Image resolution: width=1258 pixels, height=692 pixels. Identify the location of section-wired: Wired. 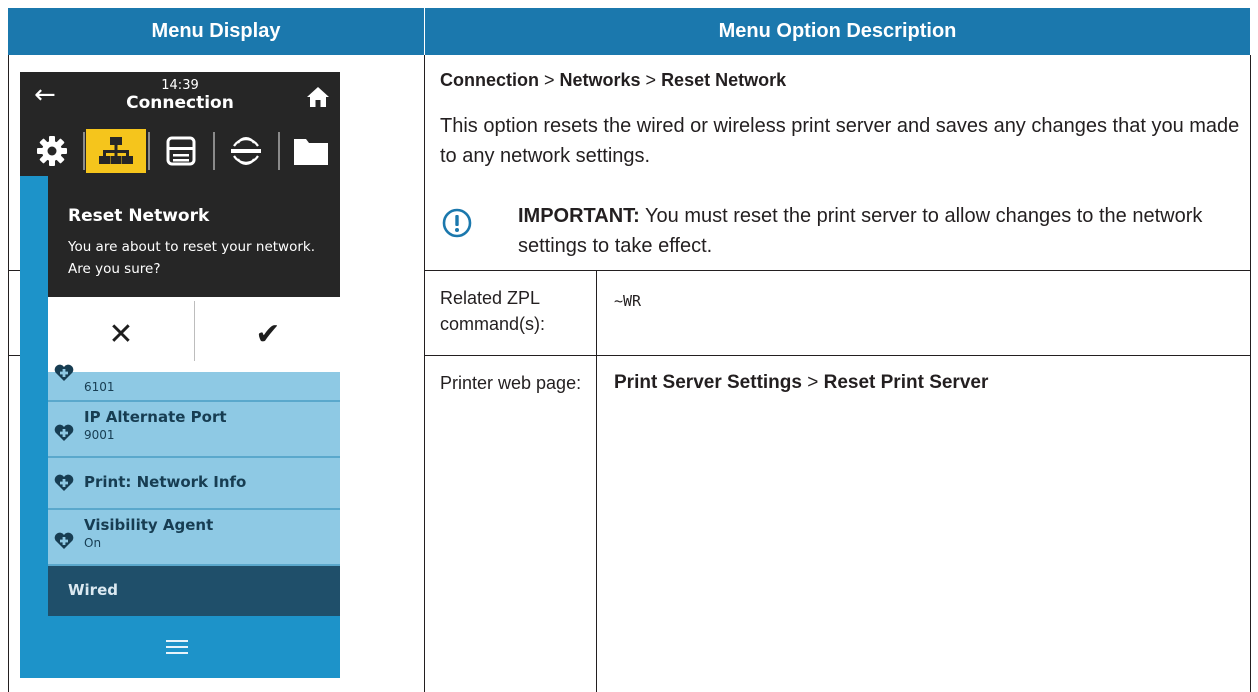
(194, 591).